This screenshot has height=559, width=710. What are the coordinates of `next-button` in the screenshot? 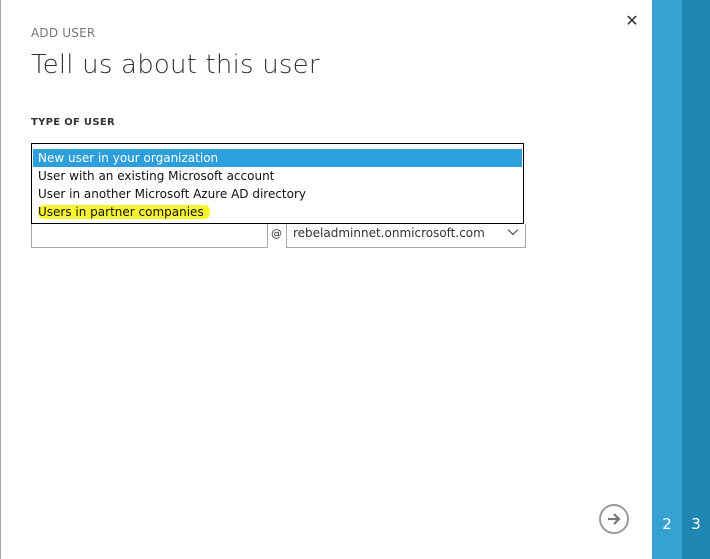 It's located at (614, 519).